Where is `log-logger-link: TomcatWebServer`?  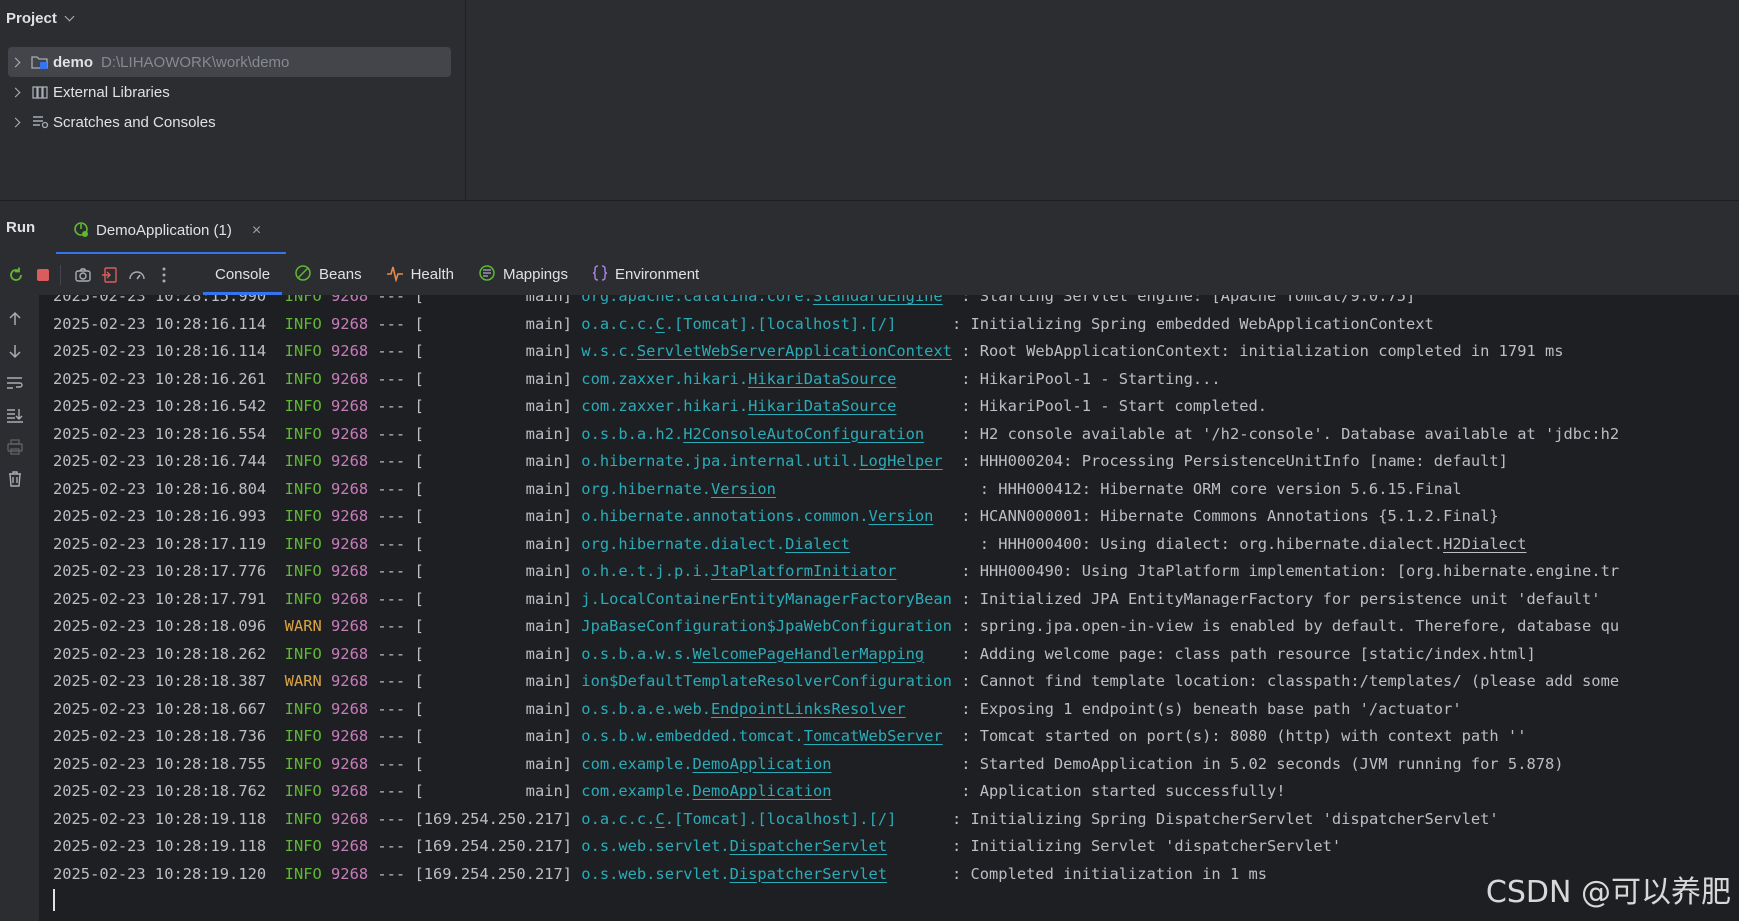
log-logger-link: TomcatWebServer is located at coordinates (873, 736).